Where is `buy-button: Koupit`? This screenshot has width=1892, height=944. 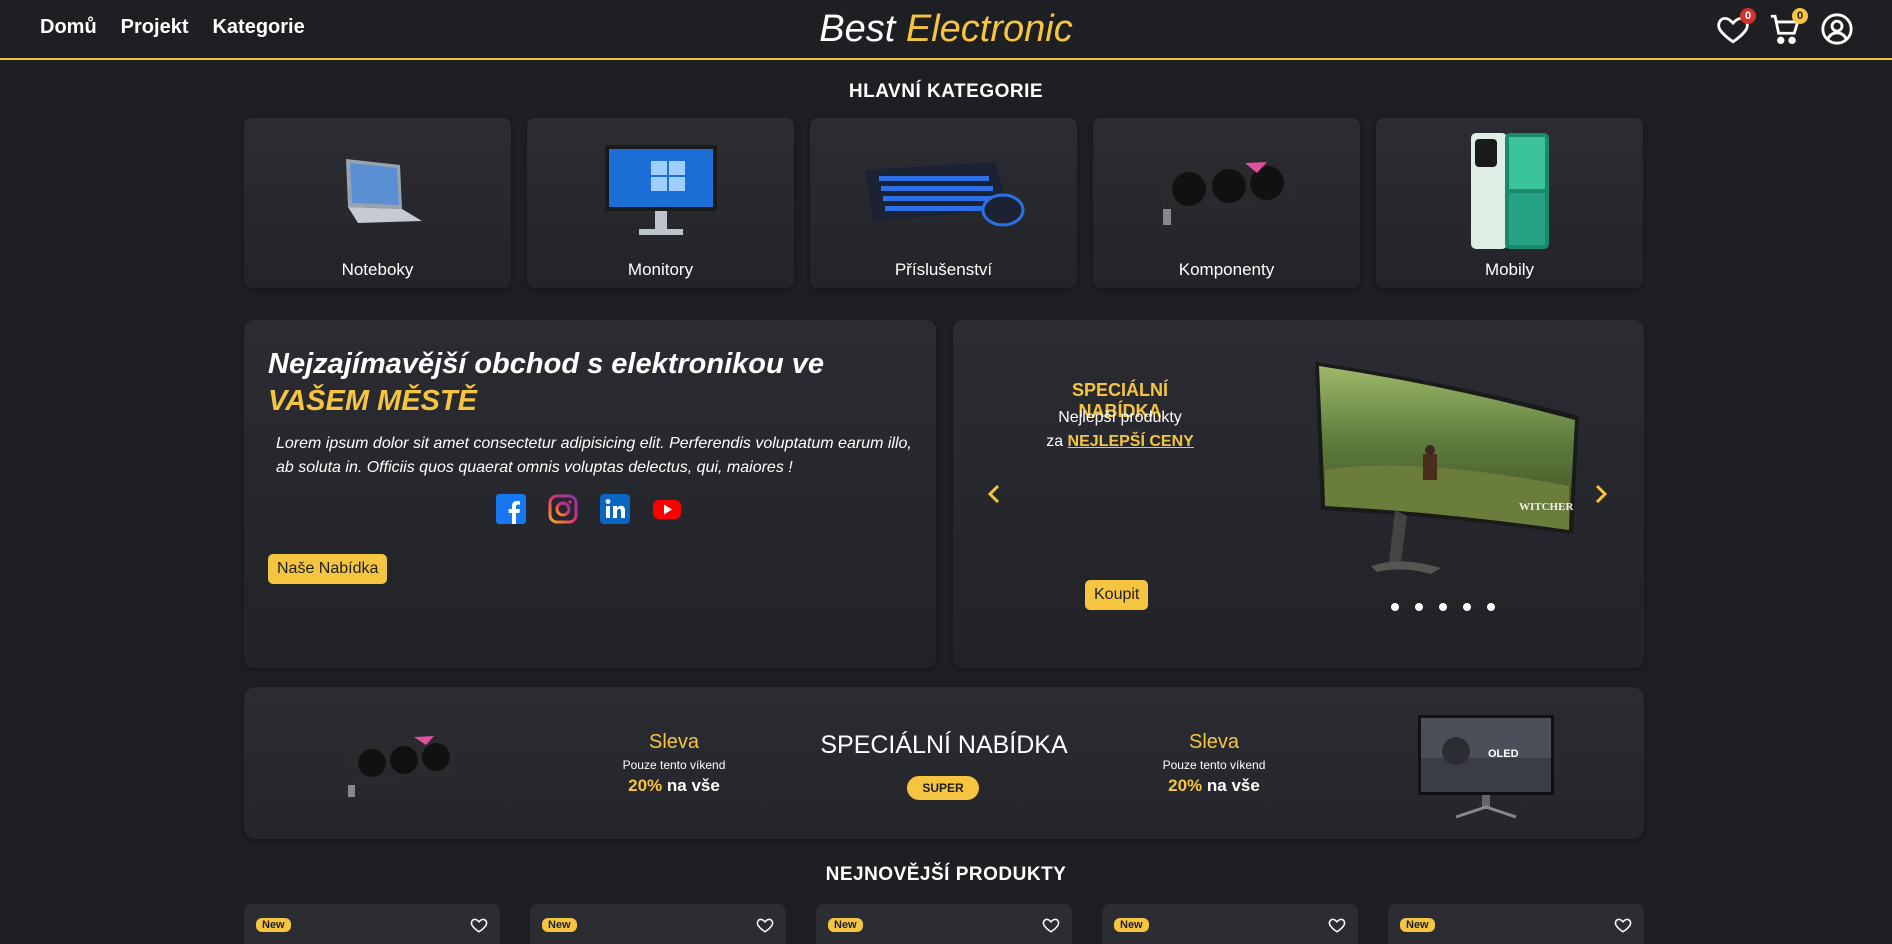
buy-button: Koupit is located at coordinates (1117, 595).